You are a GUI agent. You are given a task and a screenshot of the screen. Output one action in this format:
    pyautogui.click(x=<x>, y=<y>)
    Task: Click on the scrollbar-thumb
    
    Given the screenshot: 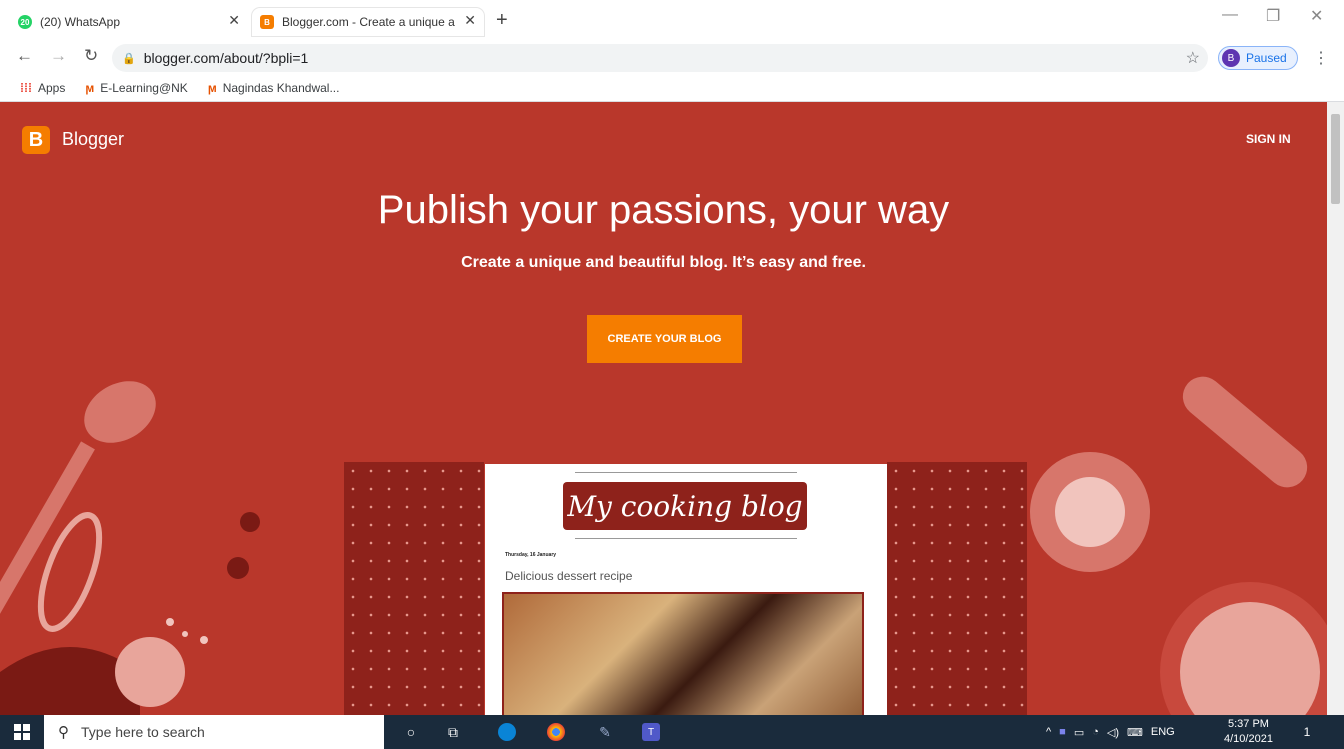 What is the action you would take?
    pyautogui.click(x=1335, y=159)
    